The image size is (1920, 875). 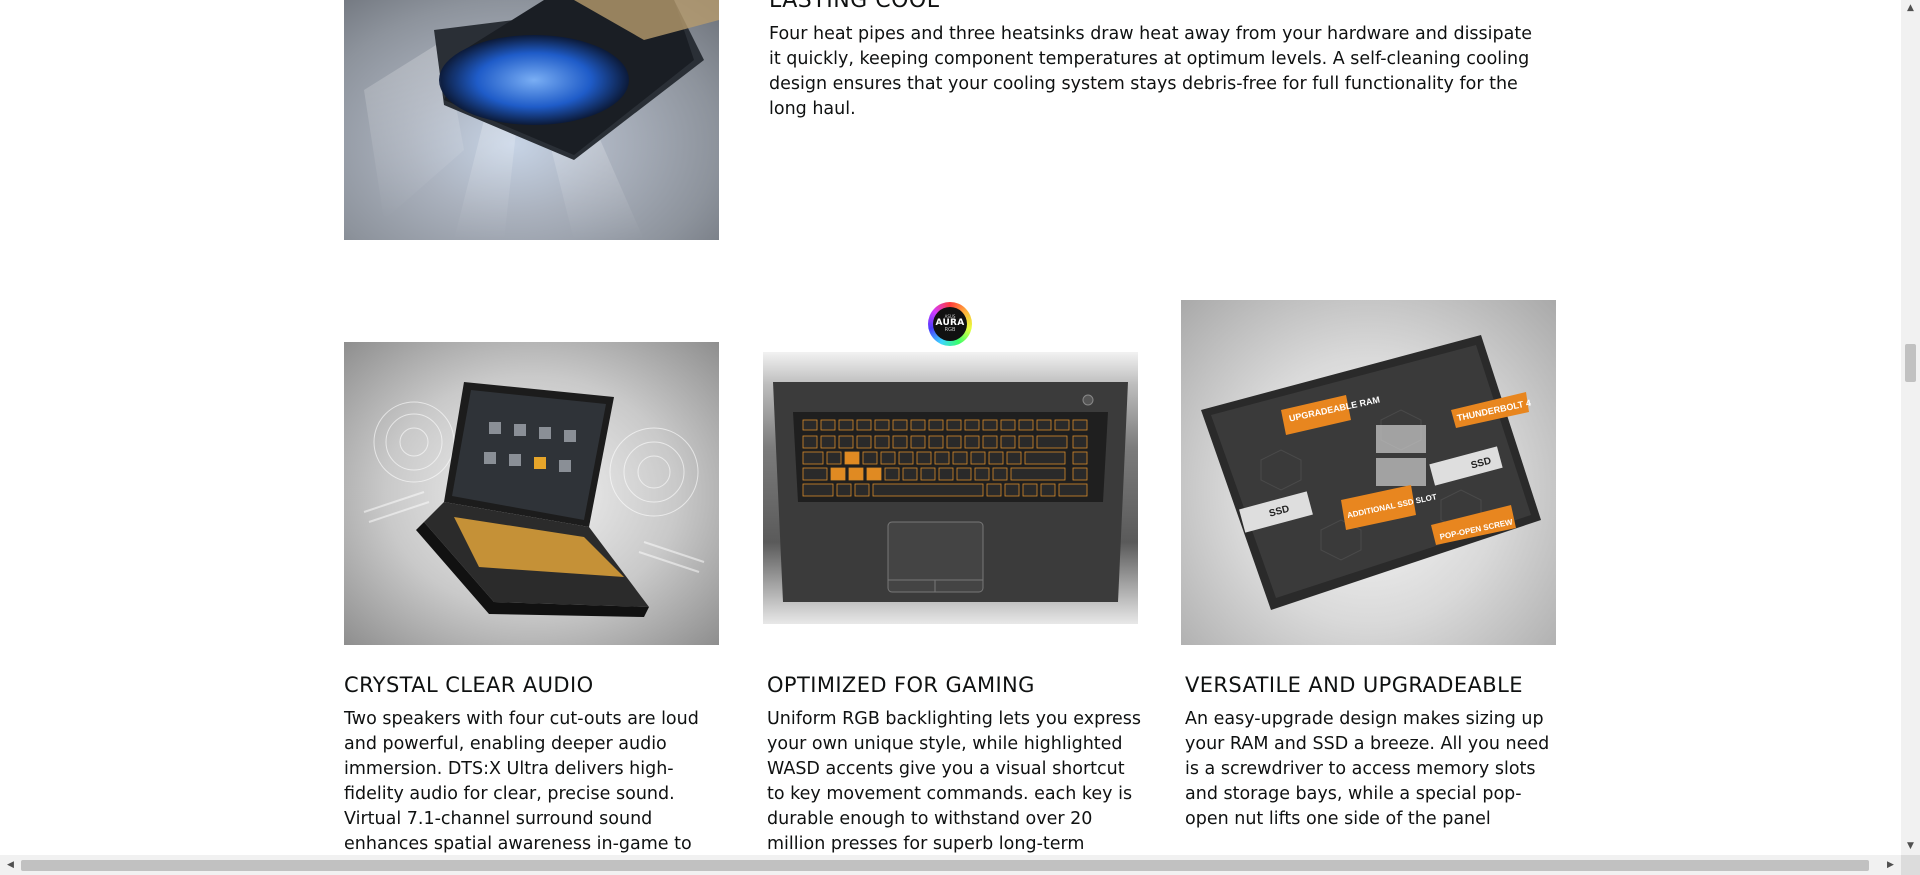 I want to click on scroll-left-arrow-icon: ◀, so click(x=10, y=865).